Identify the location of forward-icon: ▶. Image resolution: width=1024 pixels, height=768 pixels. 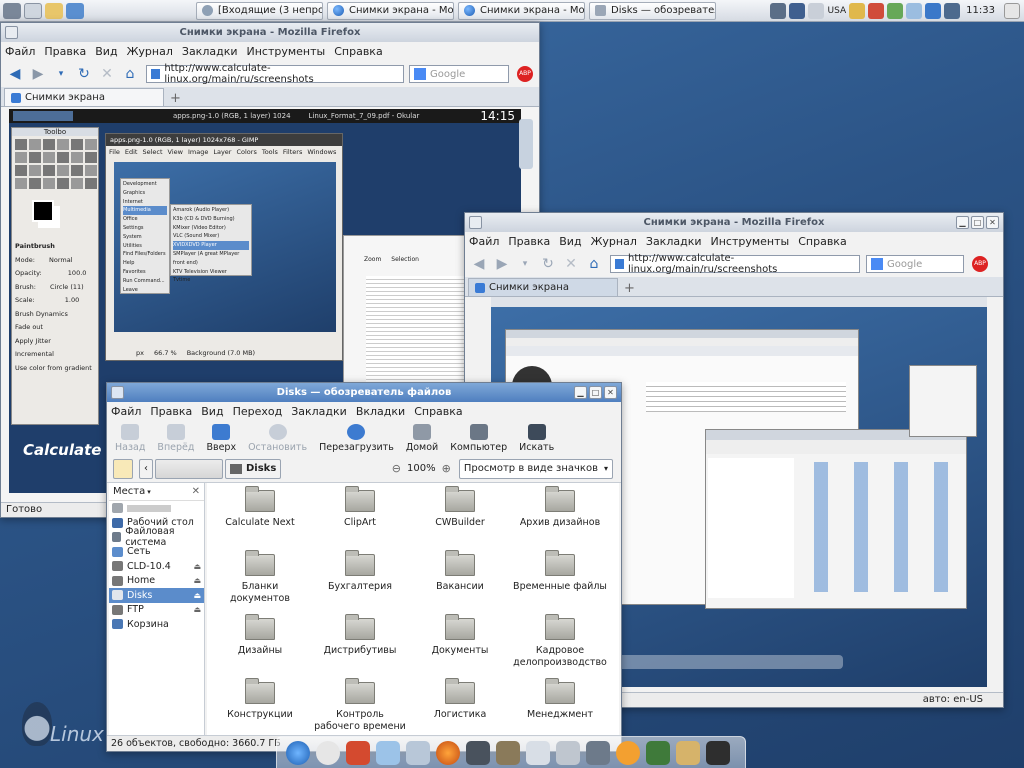
(502, 264).